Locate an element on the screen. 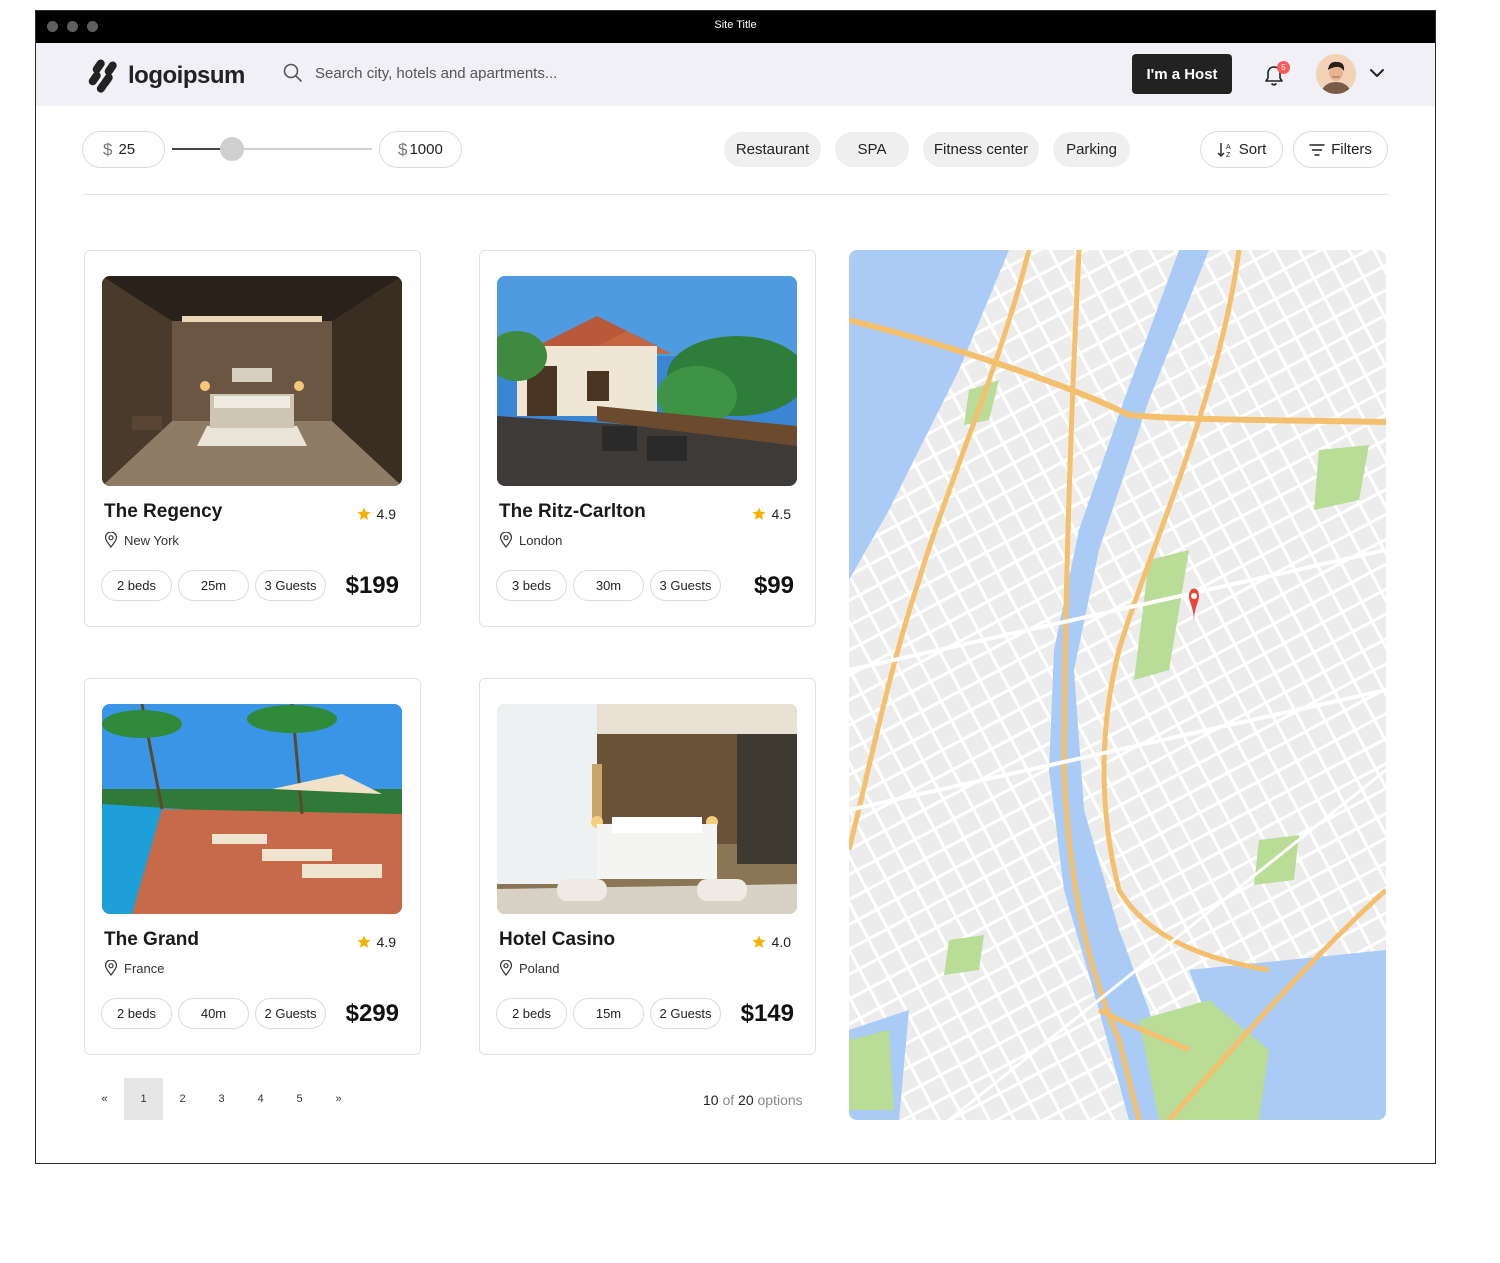  svg-text: Z is located at coordinates (1228, 155).